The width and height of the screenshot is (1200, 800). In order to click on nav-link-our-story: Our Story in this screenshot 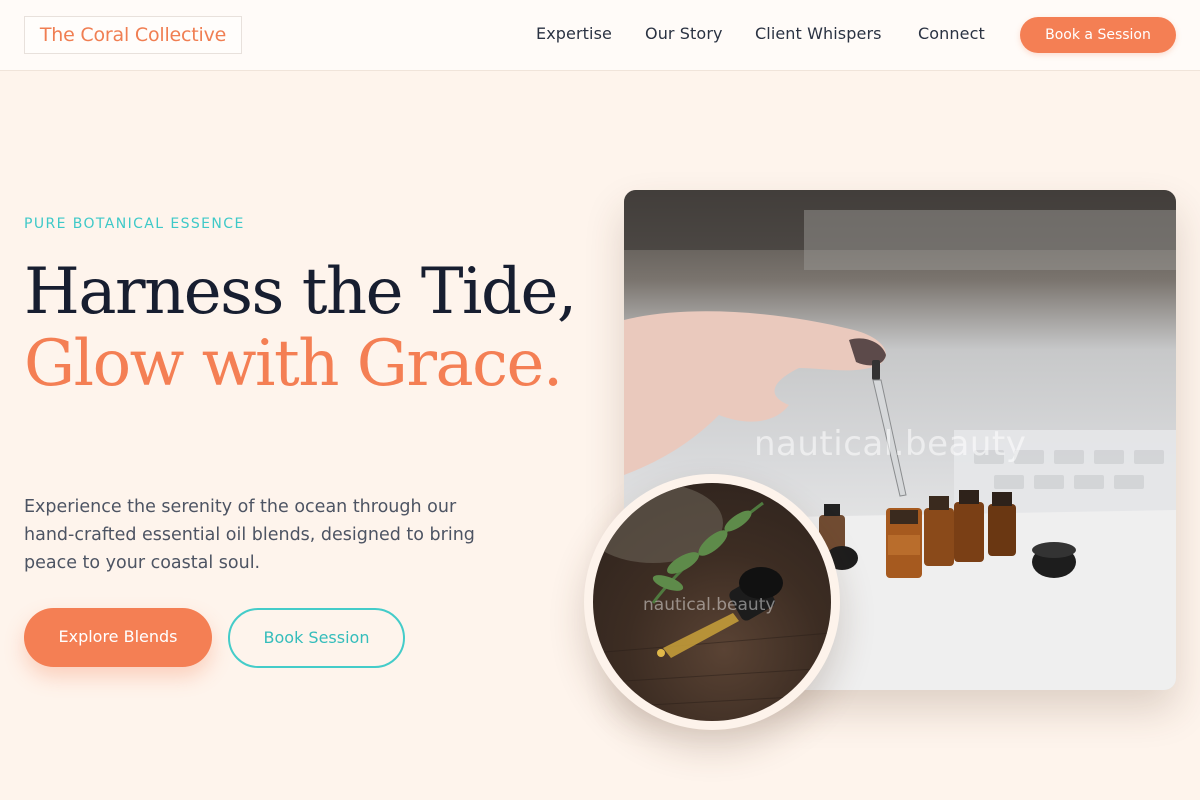, I will do `click(684, 33)`.